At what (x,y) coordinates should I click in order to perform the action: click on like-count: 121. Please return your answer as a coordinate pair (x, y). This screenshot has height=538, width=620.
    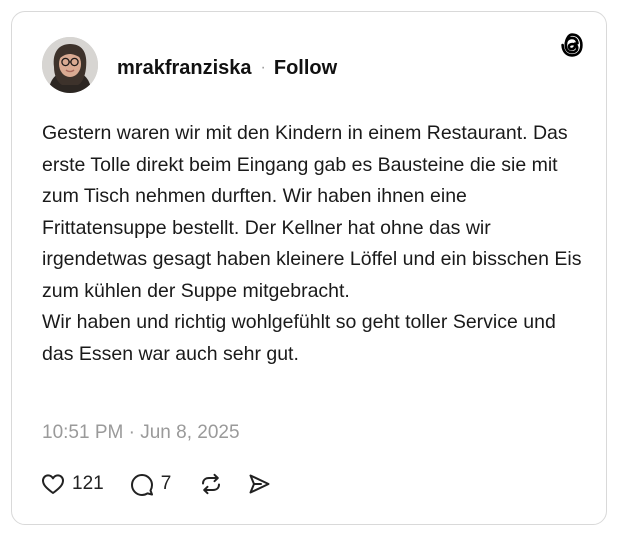
    Looking at the image, I should click on (88, 483).